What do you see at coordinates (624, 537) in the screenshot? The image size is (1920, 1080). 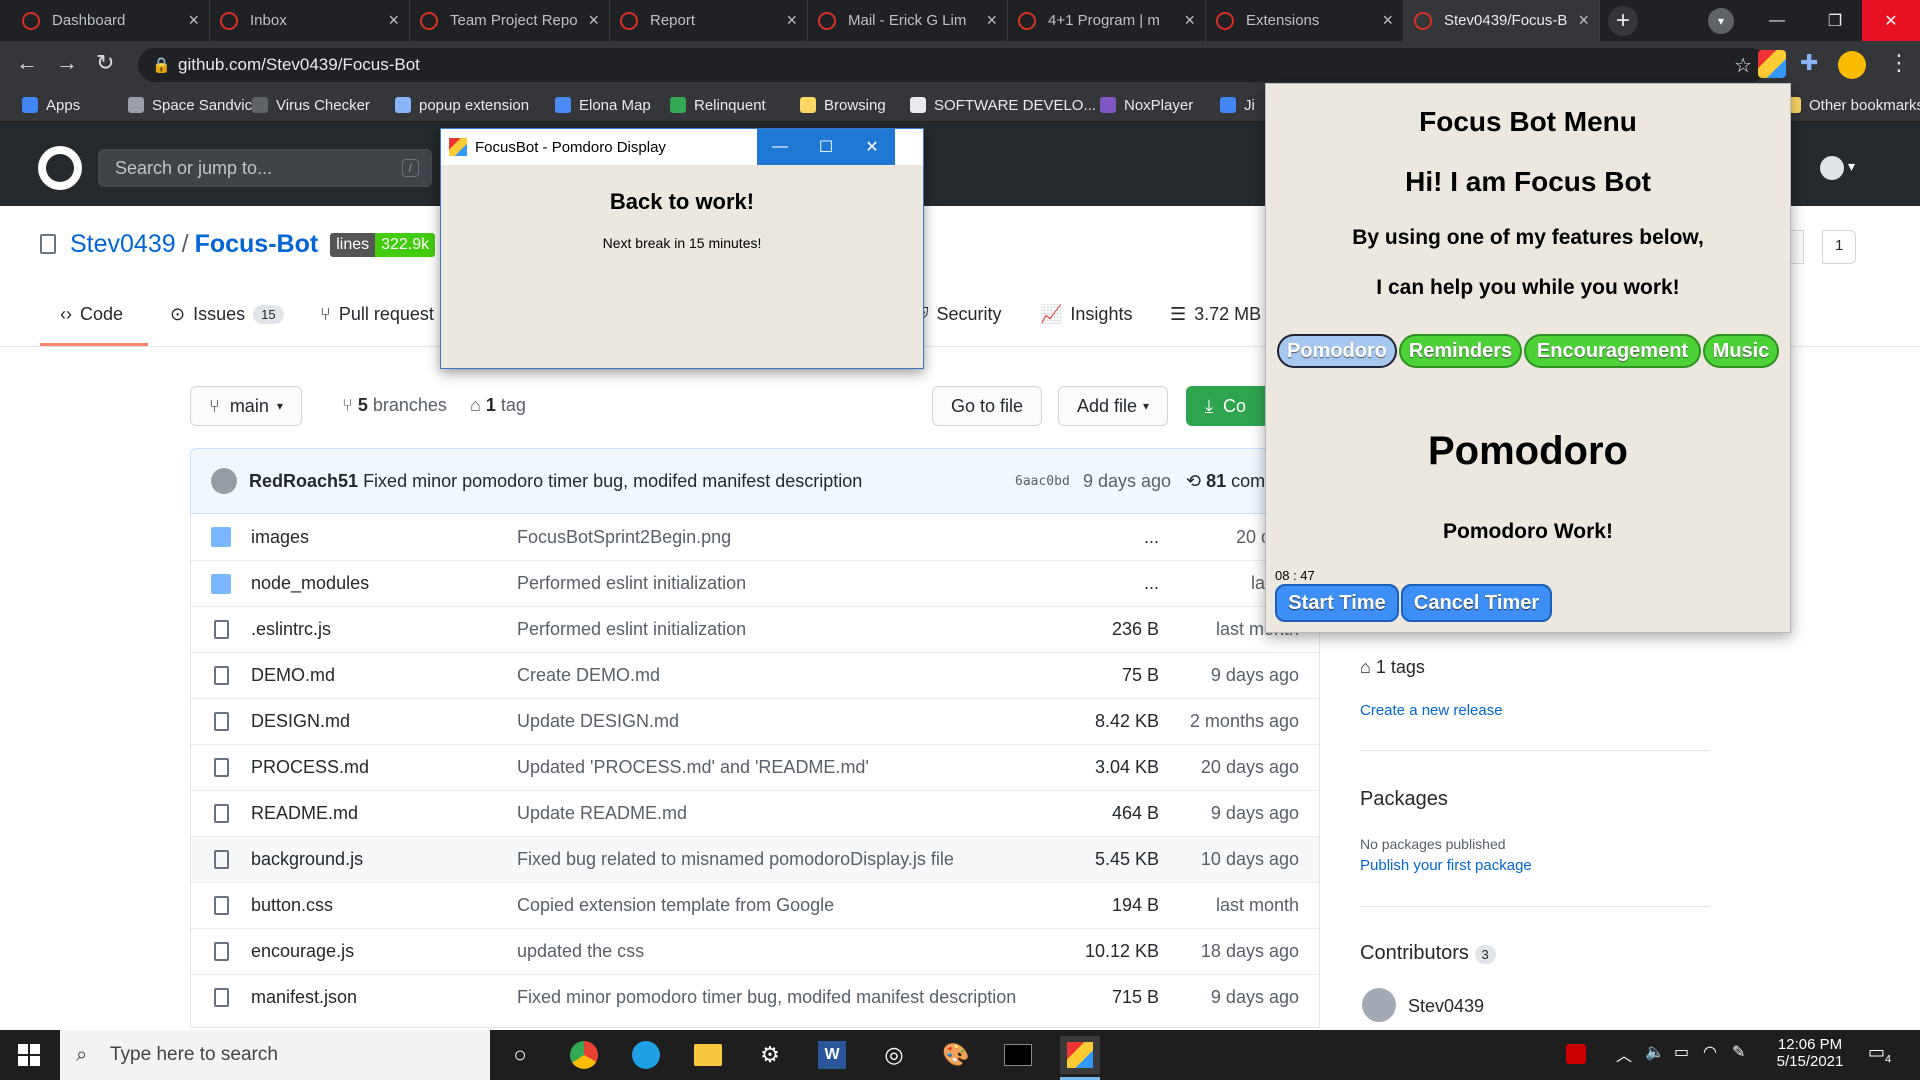 I see `file-commit-message: FocusBotSprint2Begin.png` at bounding box center [624, 537].